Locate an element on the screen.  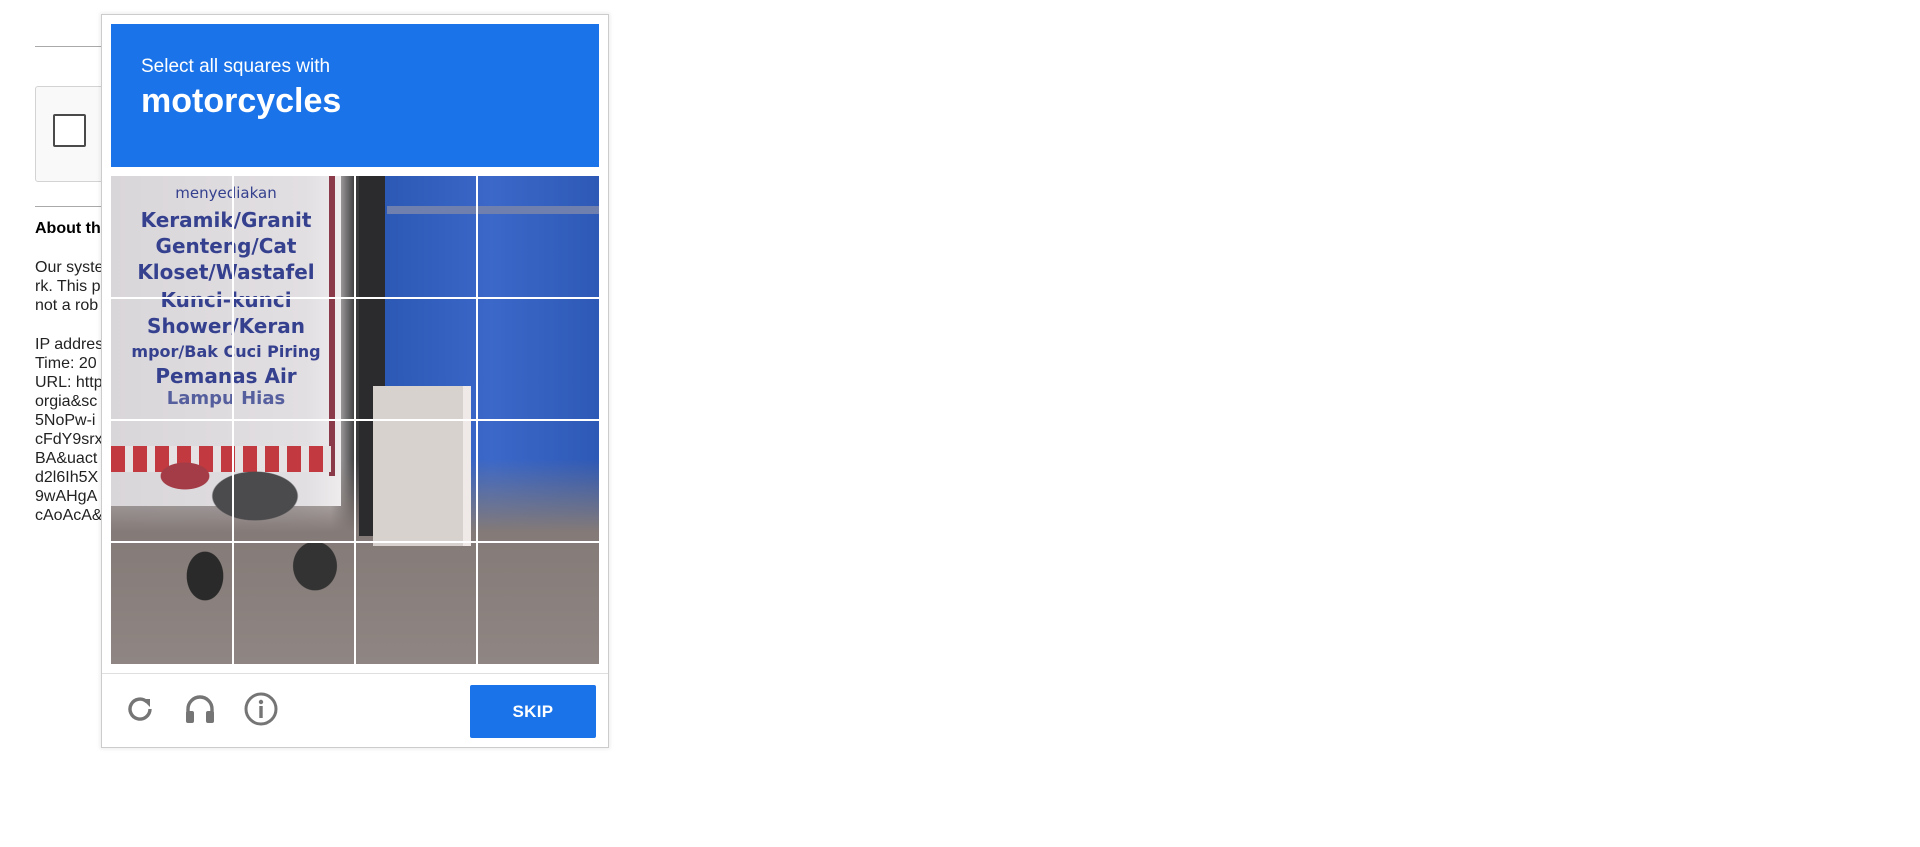
paragraph-line: Our syste is located at coordinates (69, 267).